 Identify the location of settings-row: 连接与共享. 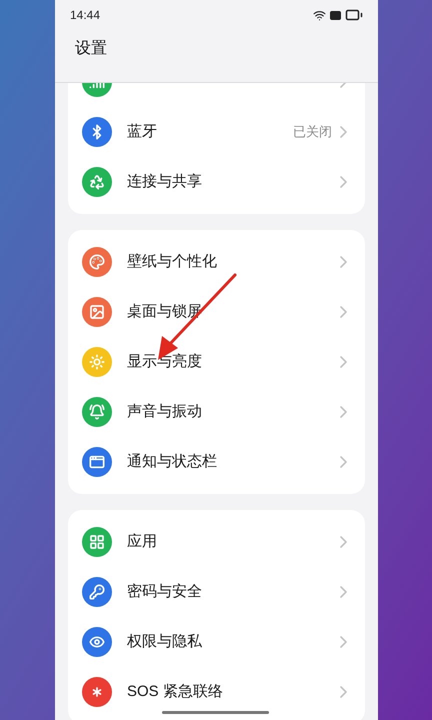
(216, 182).